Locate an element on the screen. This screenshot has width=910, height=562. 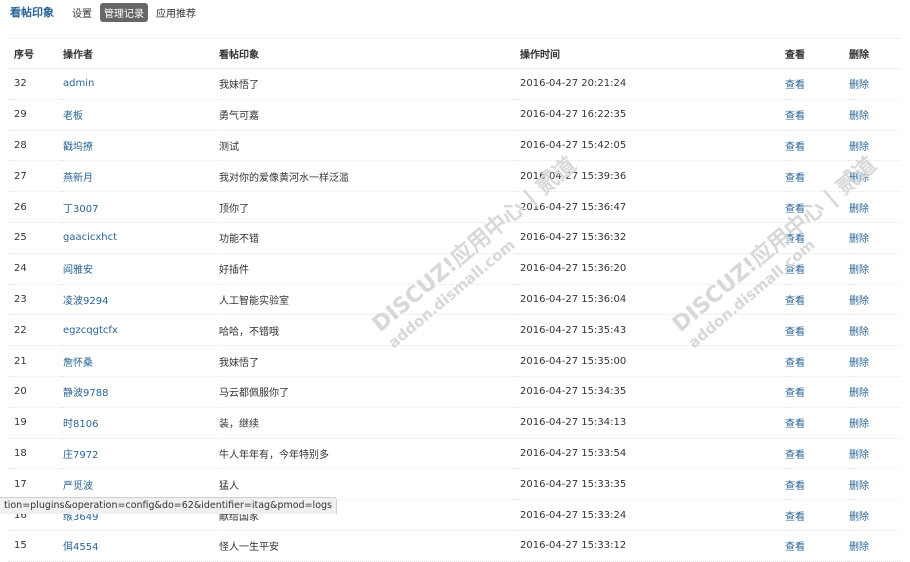
tab-settings: 设置 is located at coordinates (82, 12).